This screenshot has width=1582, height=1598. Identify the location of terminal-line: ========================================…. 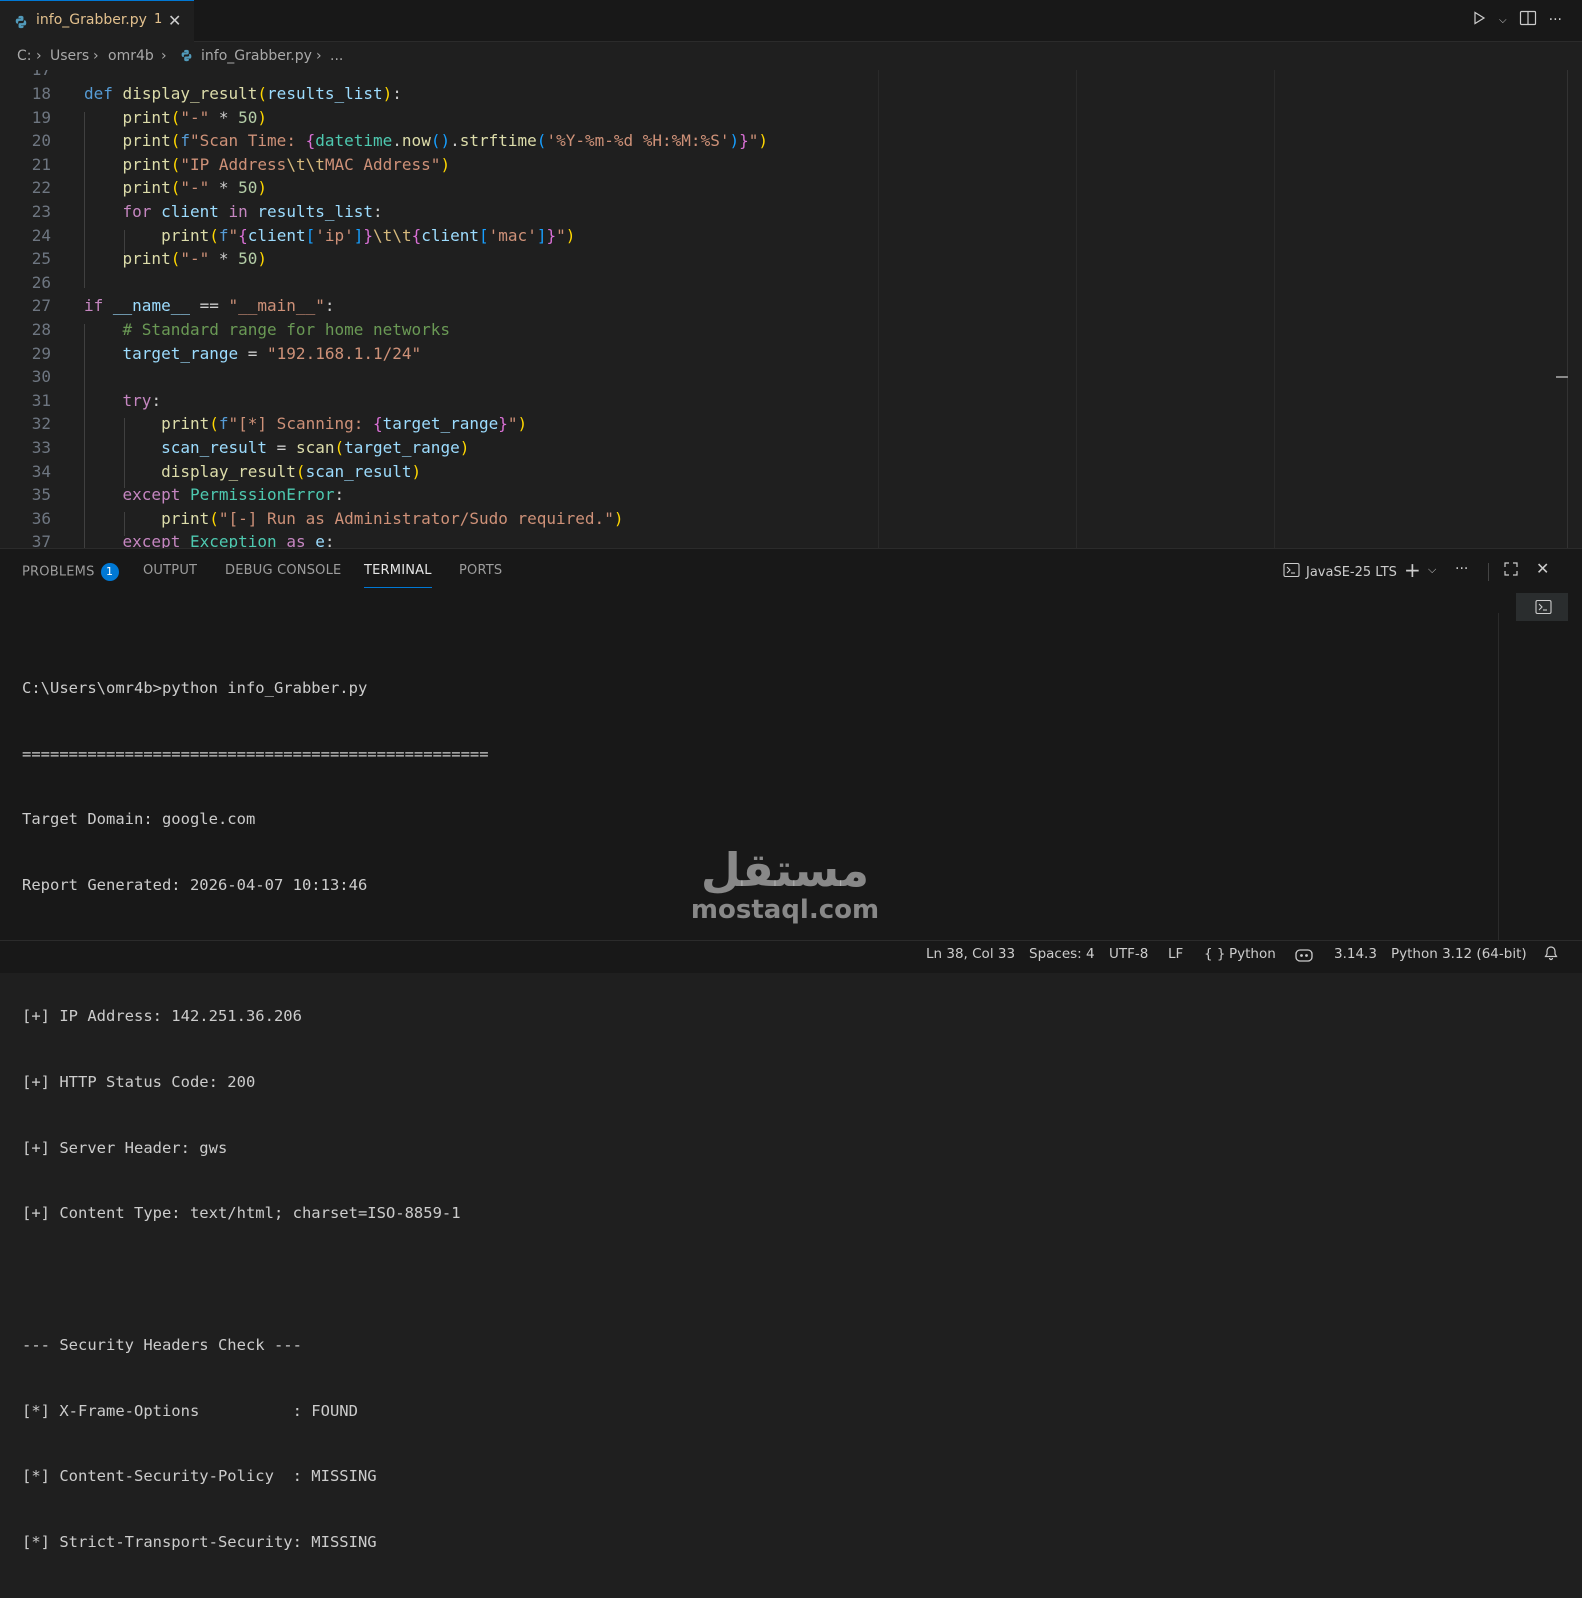
(255, 753).